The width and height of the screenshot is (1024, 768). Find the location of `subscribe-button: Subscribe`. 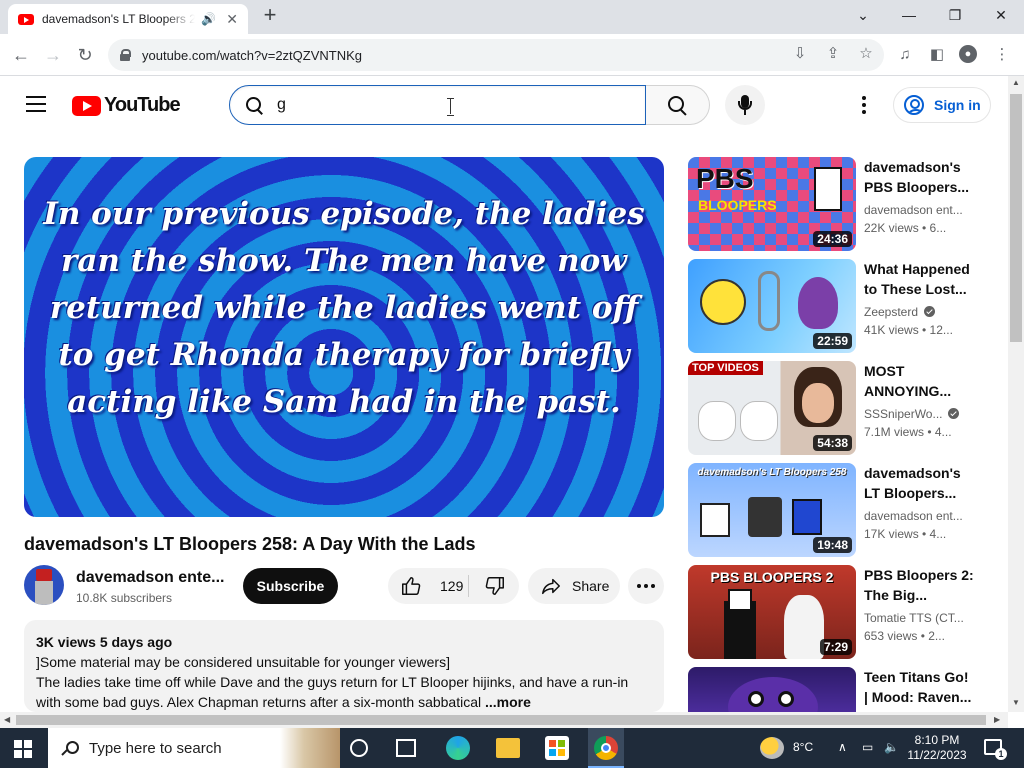

subscribe-button: Subscribe is located at coordinates (290, 586).